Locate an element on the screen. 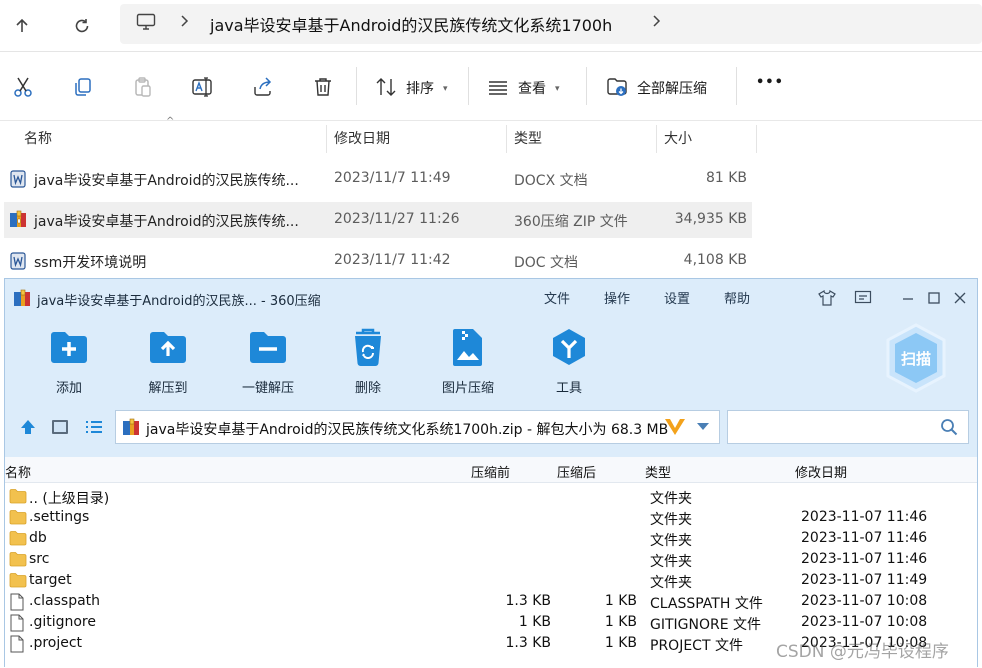 Image resolution: width=982 pixels, height=668 pixels. tools-button: 工具 is located at coordinates (569, 361).